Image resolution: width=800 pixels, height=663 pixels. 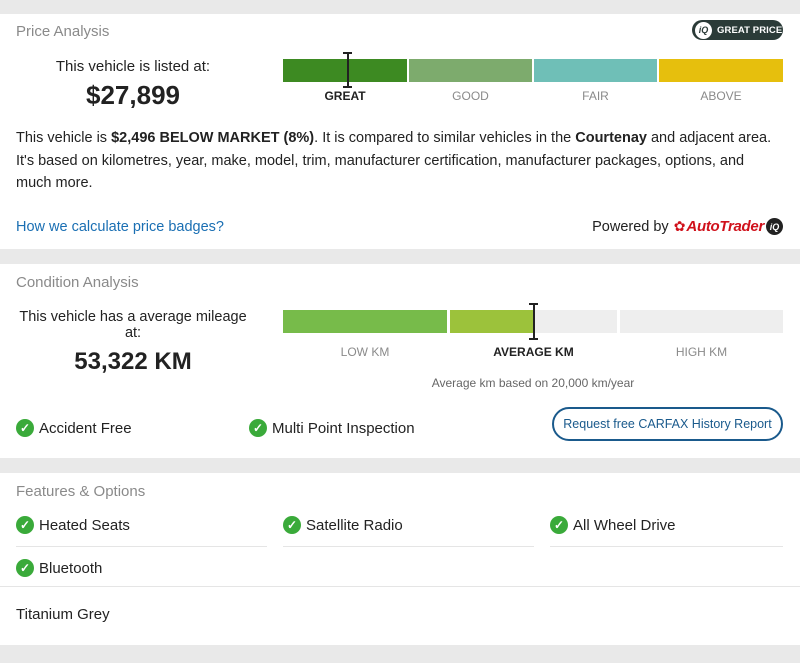 I want to click on price-badges-help-link: How we calculate price badges?, so click(x=120, y=227).